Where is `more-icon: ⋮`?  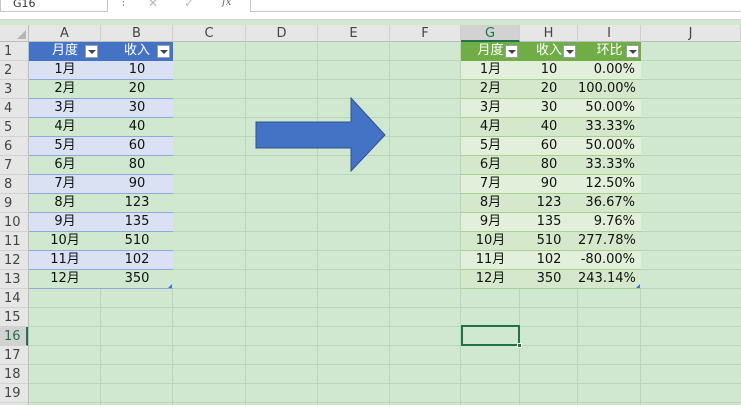 more-icon: ⋮ is located at coordinates (123, 5).